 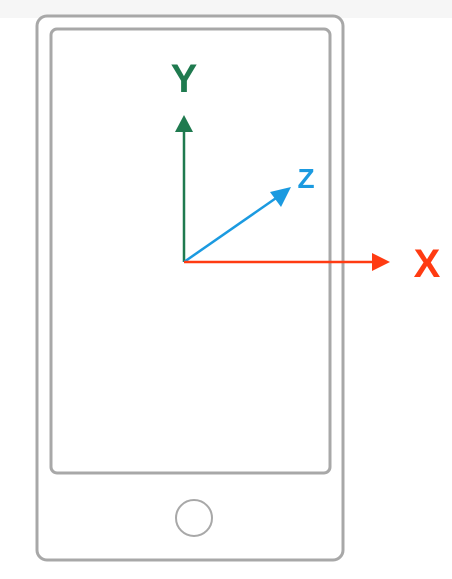 I want to click on y-axis-label: Y, so click(x=184, y=79).